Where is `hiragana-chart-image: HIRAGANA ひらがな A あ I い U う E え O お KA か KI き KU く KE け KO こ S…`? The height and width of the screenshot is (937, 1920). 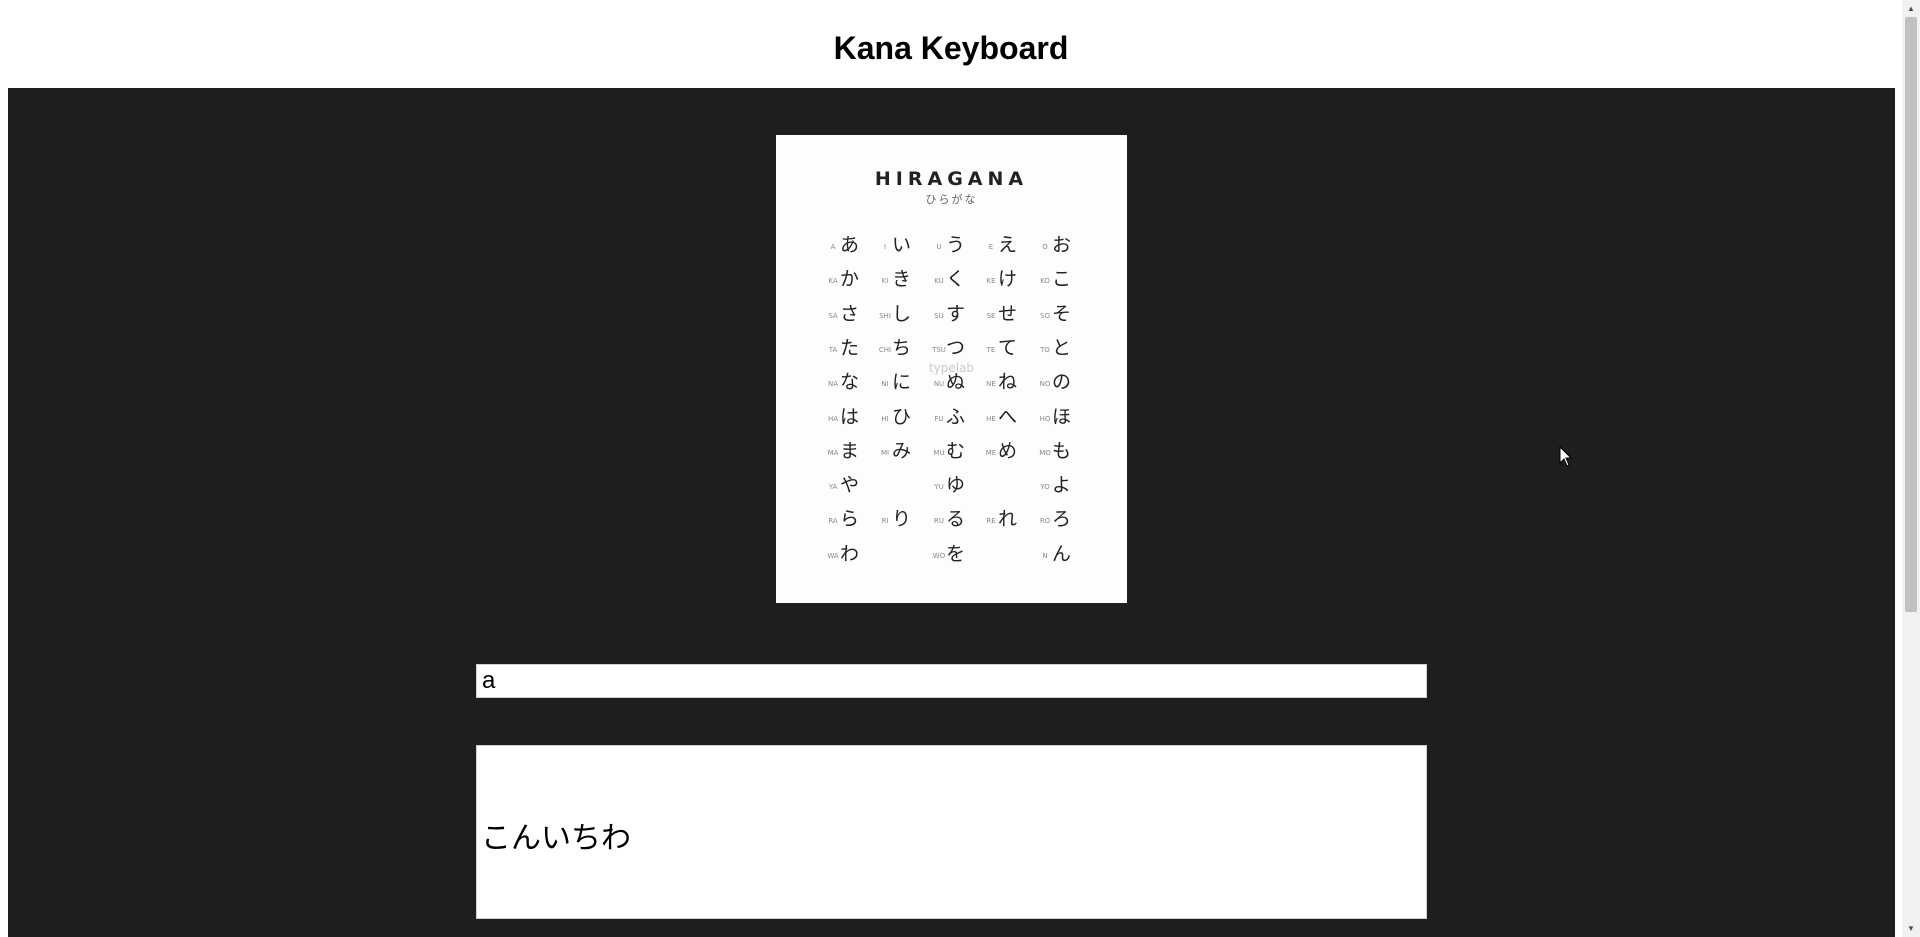
hiragana-chart-image: HIRAGANA ひらがな A あ I い U う E え O お KA か KI き KU く KE け KO こ S… is located at coordinates (951, 369).